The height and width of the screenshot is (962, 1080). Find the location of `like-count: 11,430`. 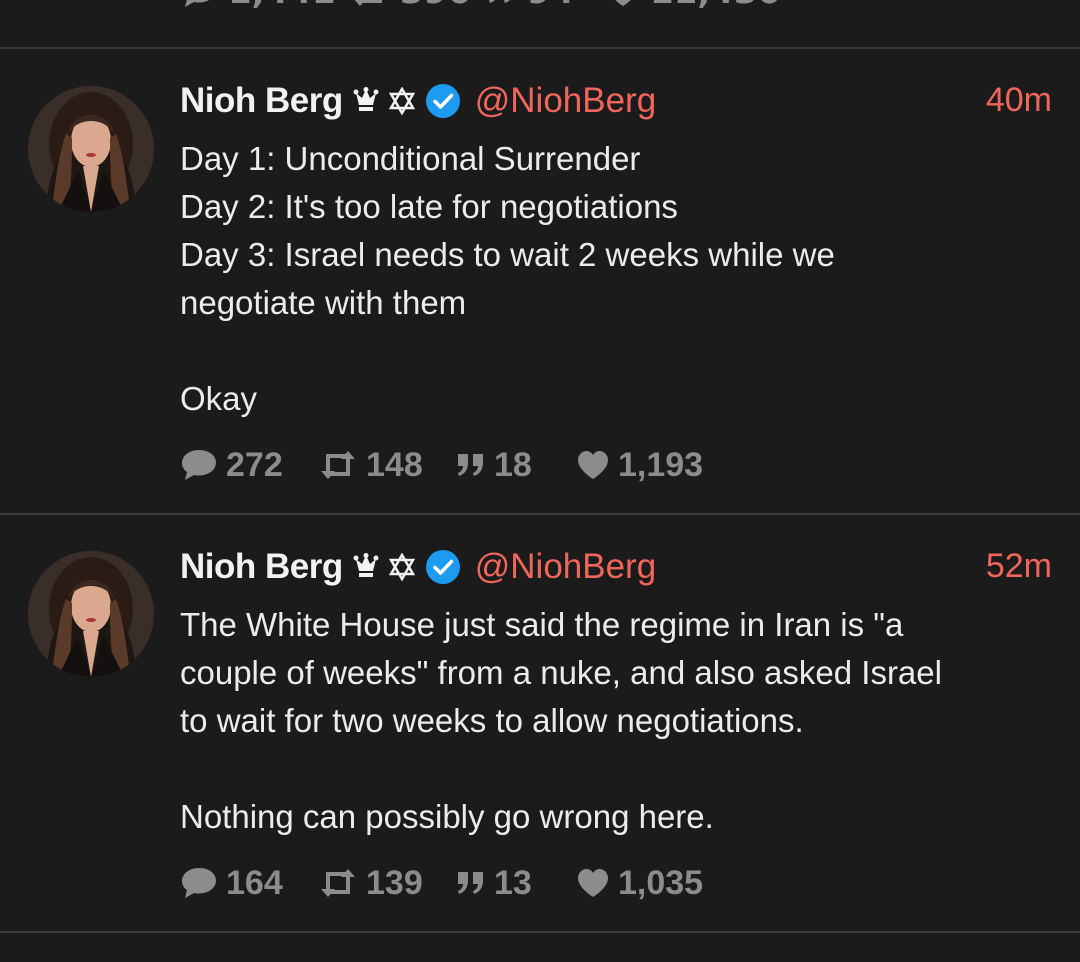

like-count: 11,430 is located at coordinates (715, 6).